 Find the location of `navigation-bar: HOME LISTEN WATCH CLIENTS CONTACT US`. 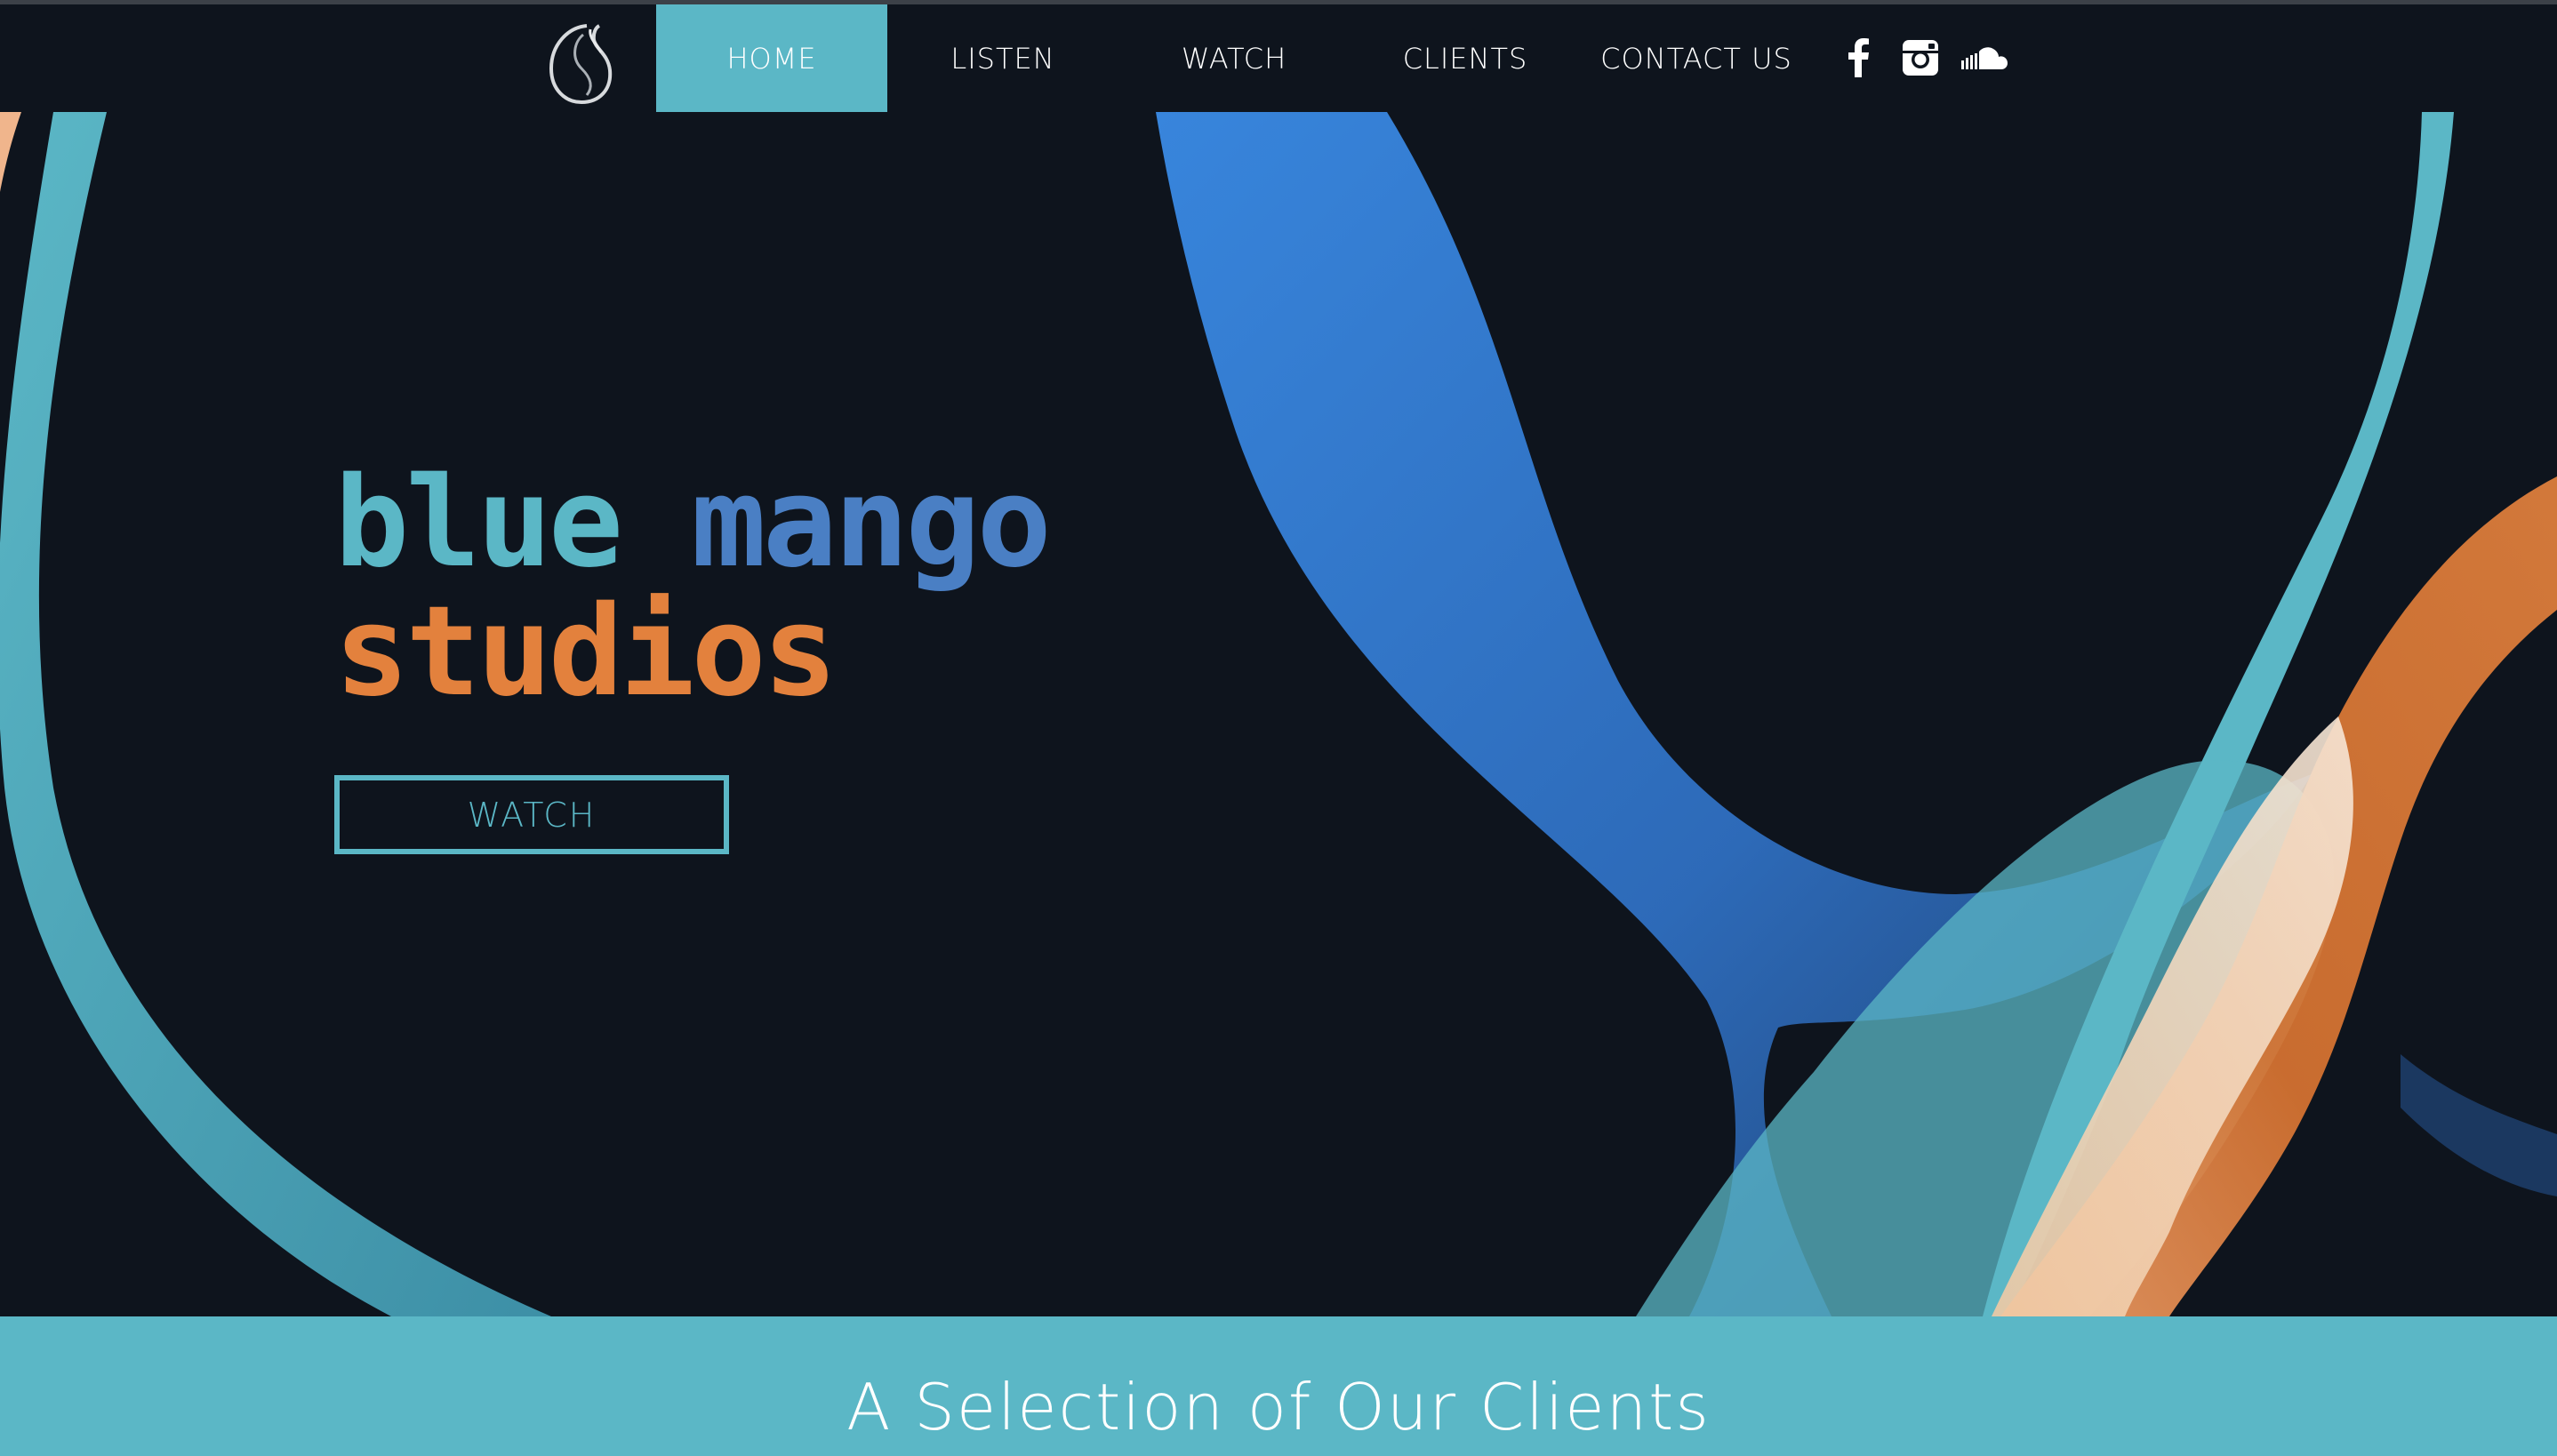

navigation-bar: HOME LISTEN WATCH CLIENTS CONTACT US is located at coordinates (1278, 58).